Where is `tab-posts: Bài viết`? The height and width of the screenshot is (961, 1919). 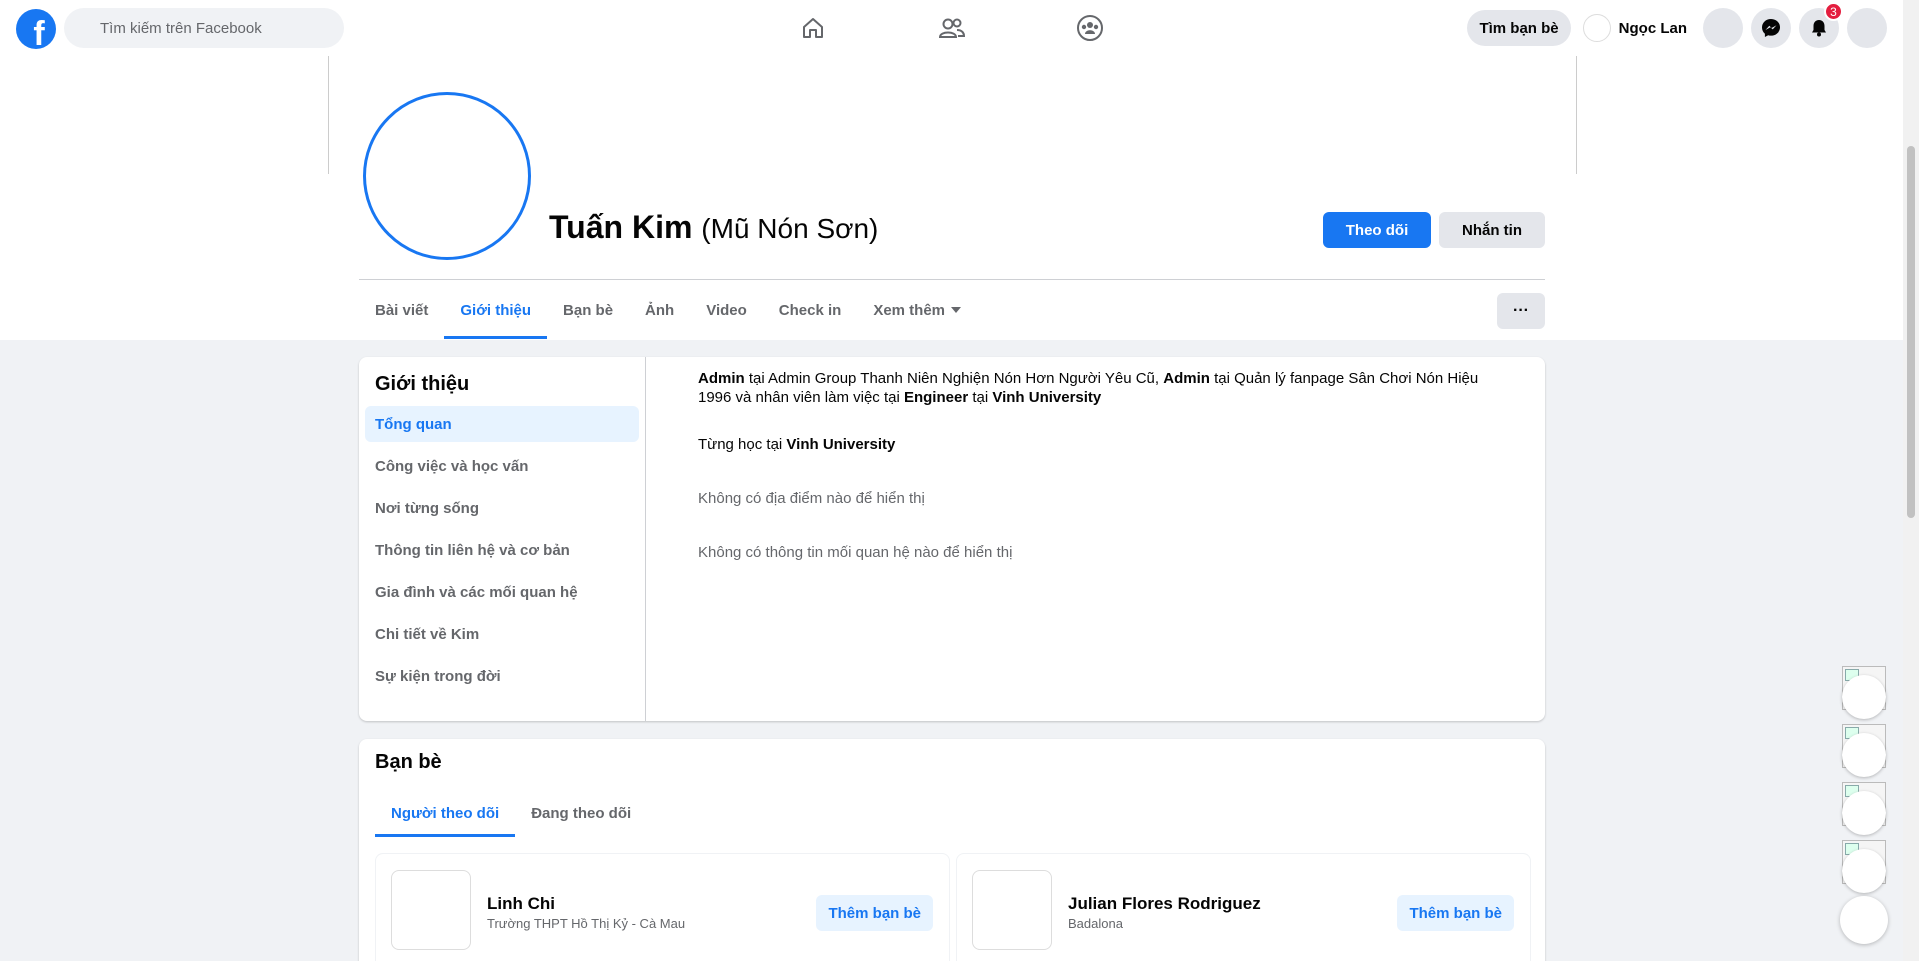 tab-posts: Bài viết is located at coordinates (401, 310).